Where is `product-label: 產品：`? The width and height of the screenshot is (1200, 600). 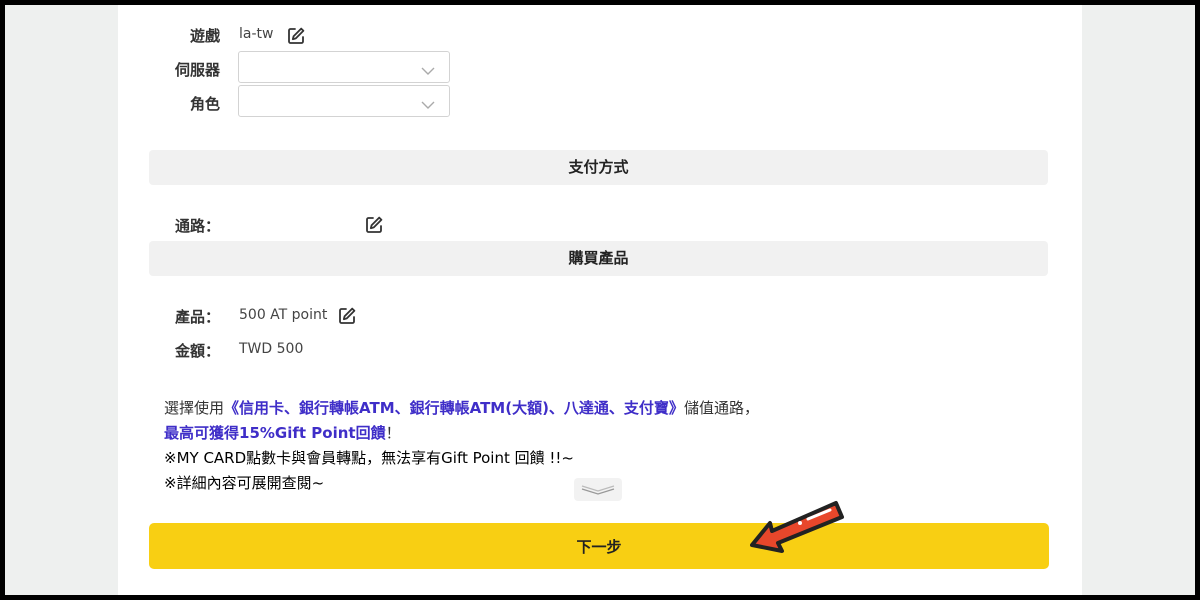
product-label: 產品： is located at coordinates (197, 317).